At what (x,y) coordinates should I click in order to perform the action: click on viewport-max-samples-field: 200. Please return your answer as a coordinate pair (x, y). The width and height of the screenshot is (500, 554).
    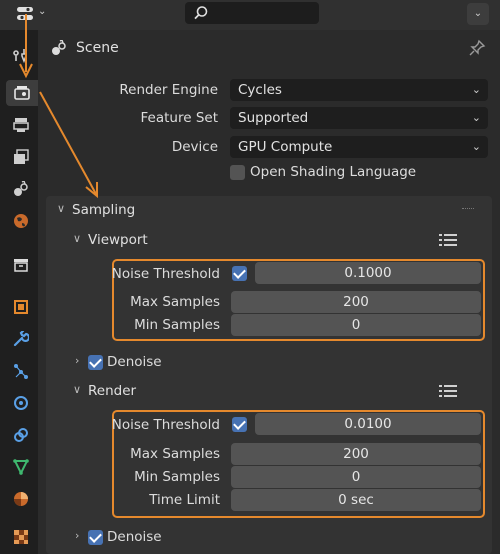
    Looking at the image, I should click on (356, 302).